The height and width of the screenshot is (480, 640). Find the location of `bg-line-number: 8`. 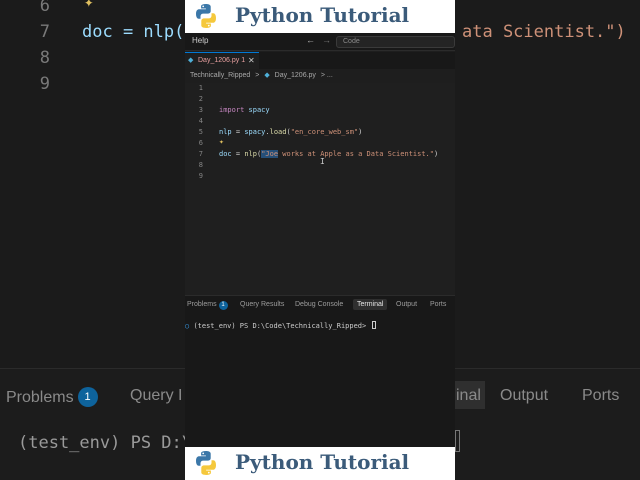

bg-line-number: 8 is located at coordinates (44, 58).